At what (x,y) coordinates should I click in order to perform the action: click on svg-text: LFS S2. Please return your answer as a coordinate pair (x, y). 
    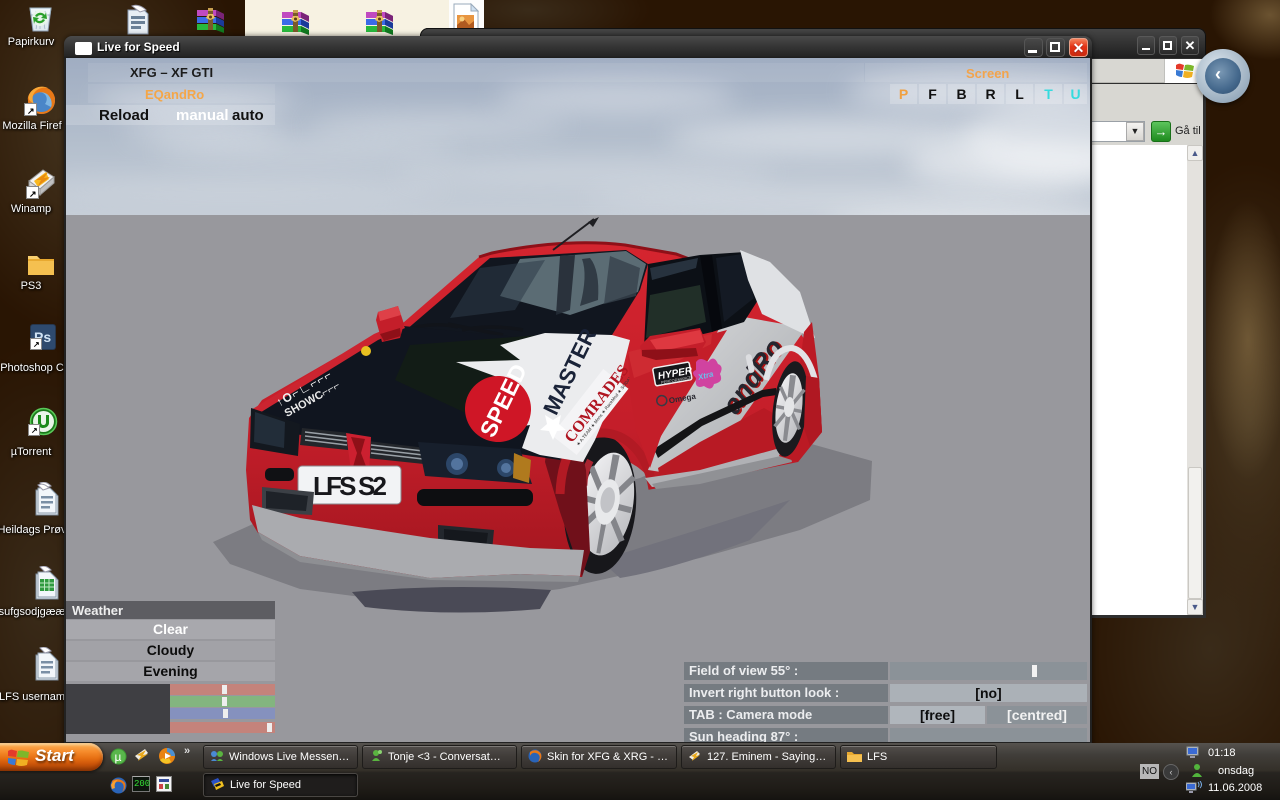
    Looking at the image, I should click on (350, 486).